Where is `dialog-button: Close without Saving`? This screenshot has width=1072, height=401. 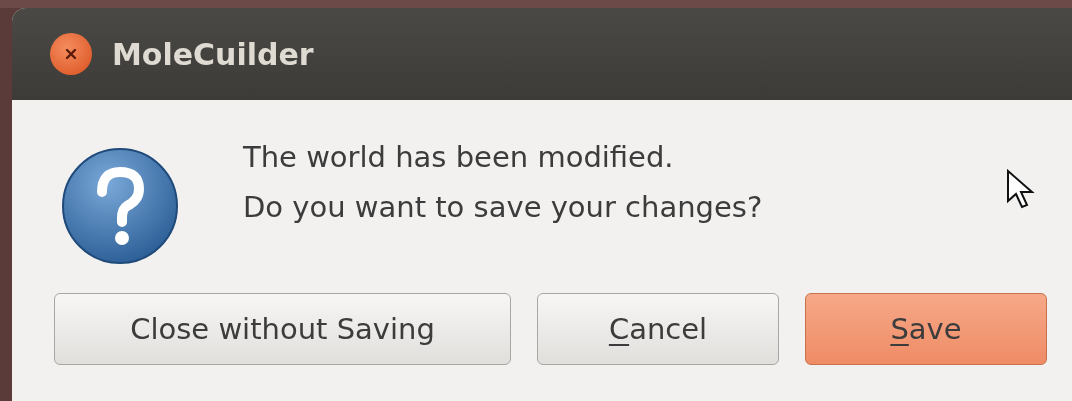 dialog-button: Close without Saving is located at coordinates (282, 329).